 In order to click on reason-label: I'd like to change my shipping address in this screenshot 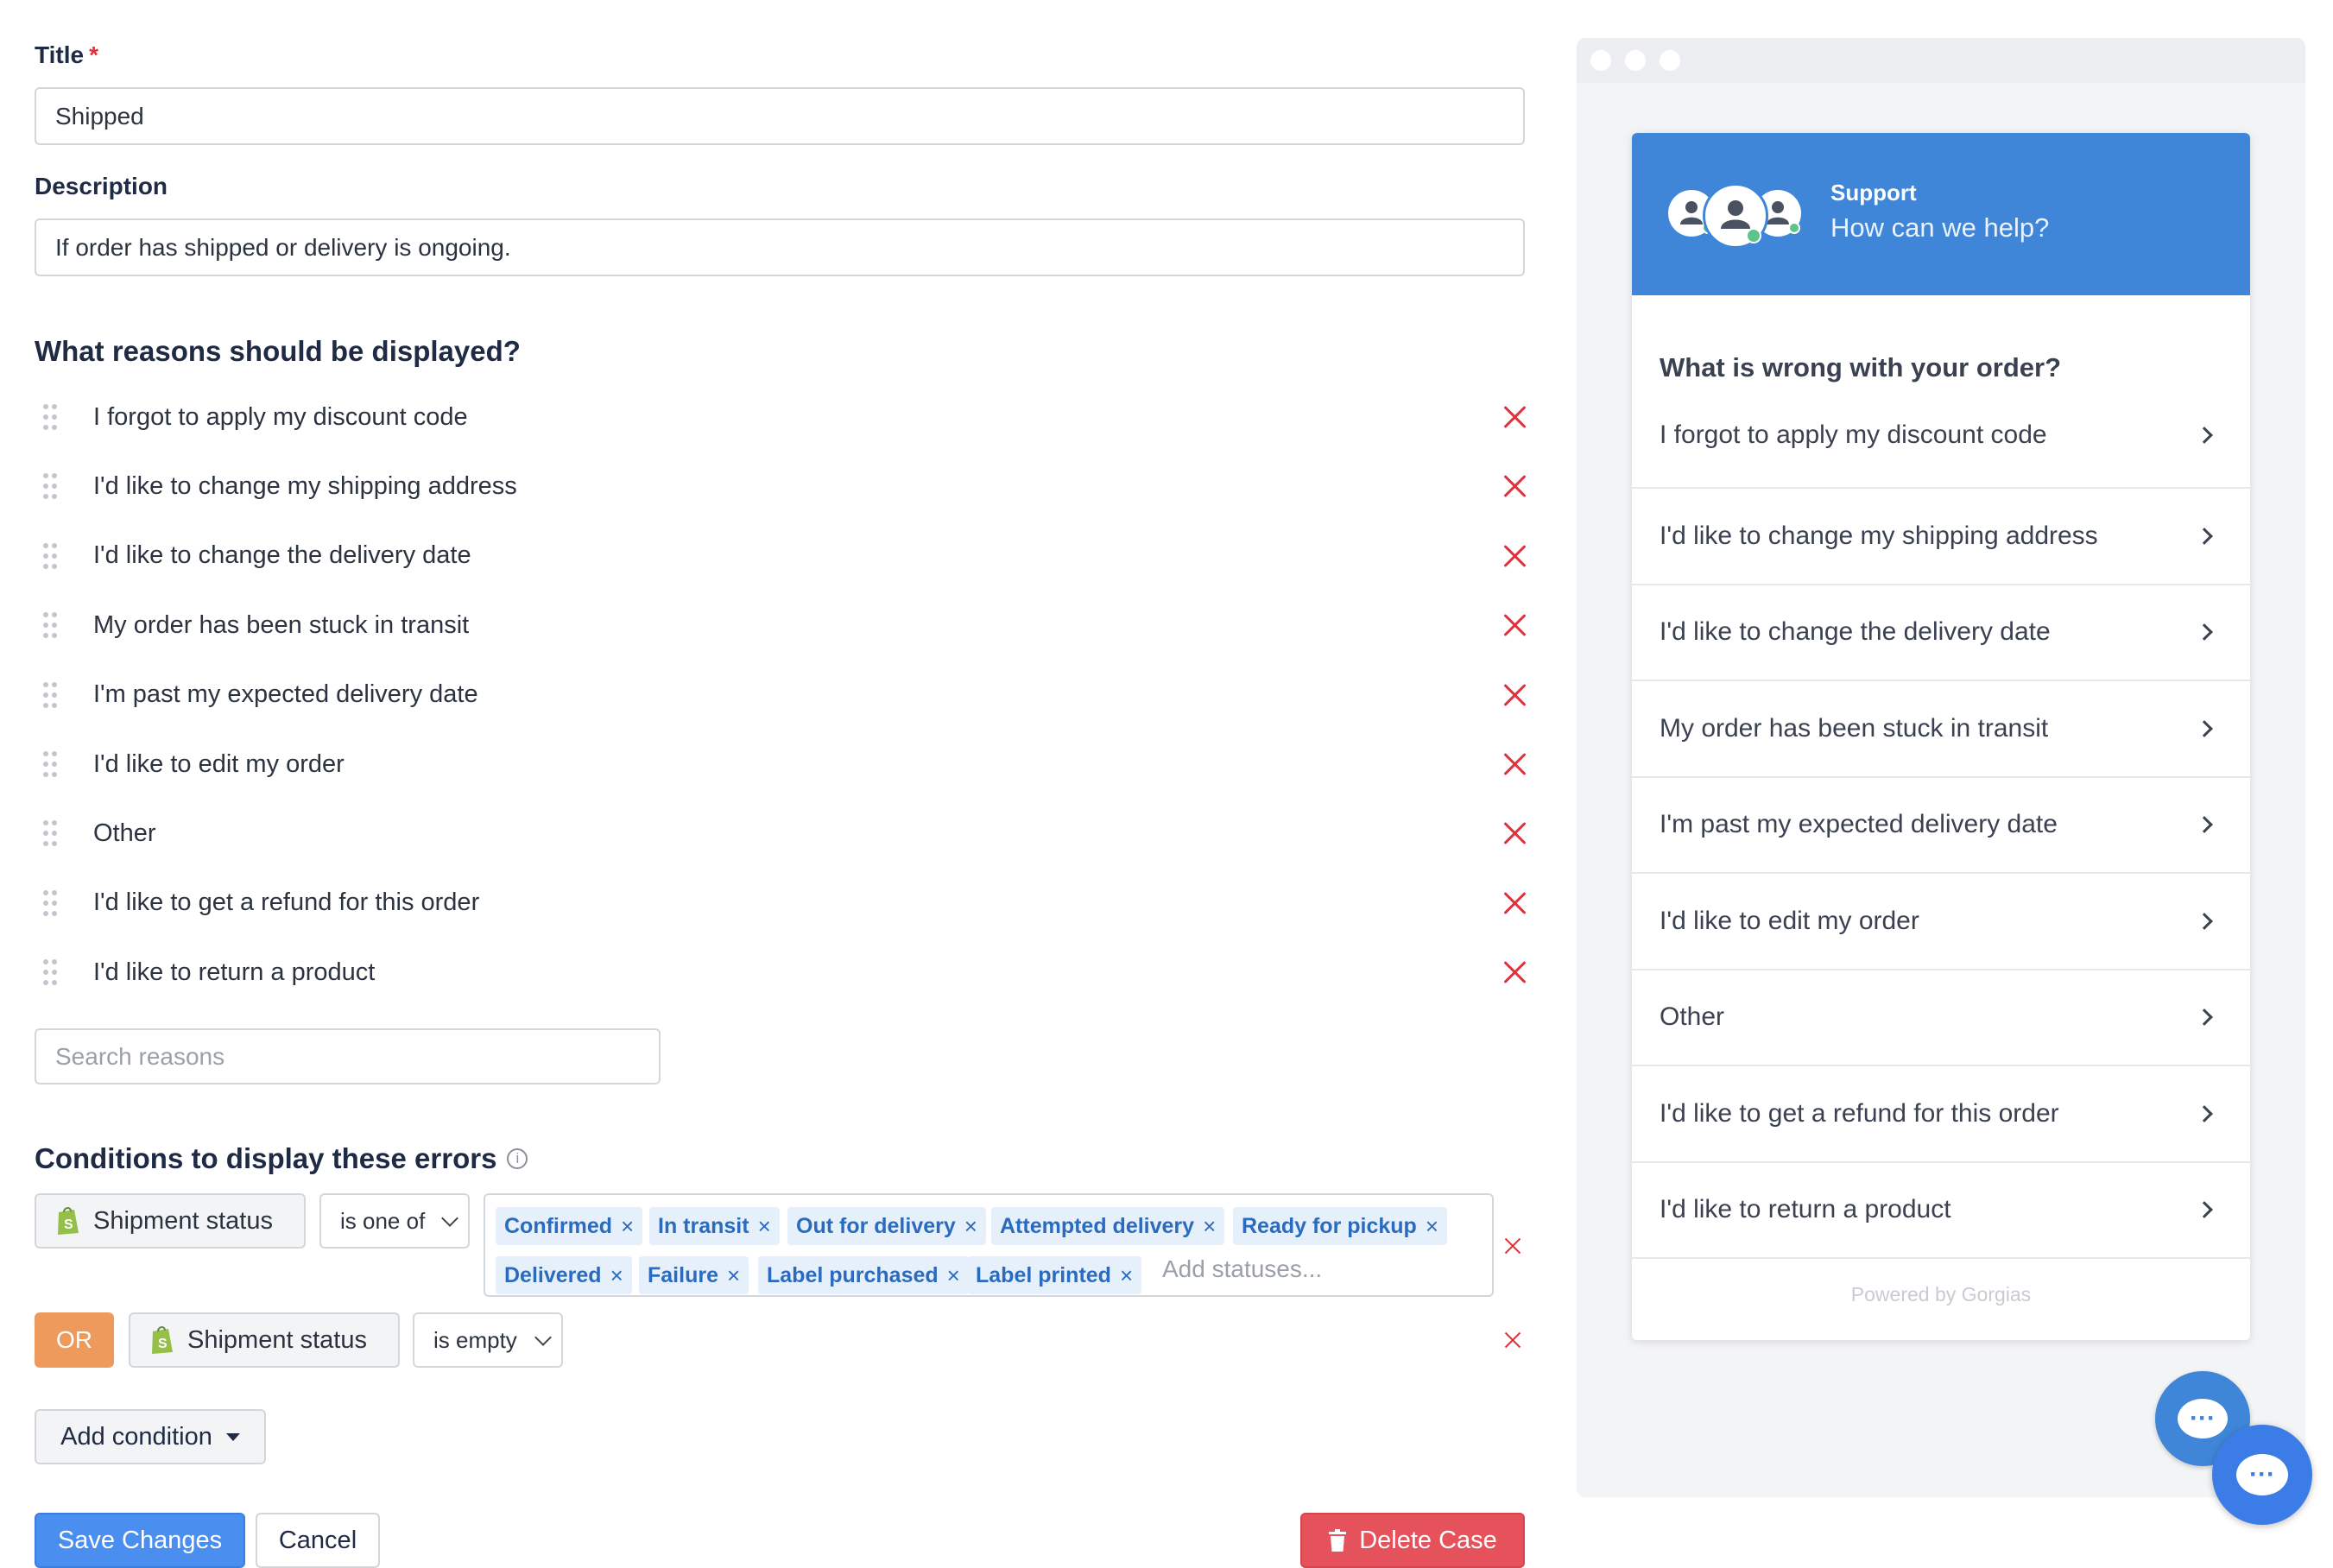, I will do `click(305, 485)`.